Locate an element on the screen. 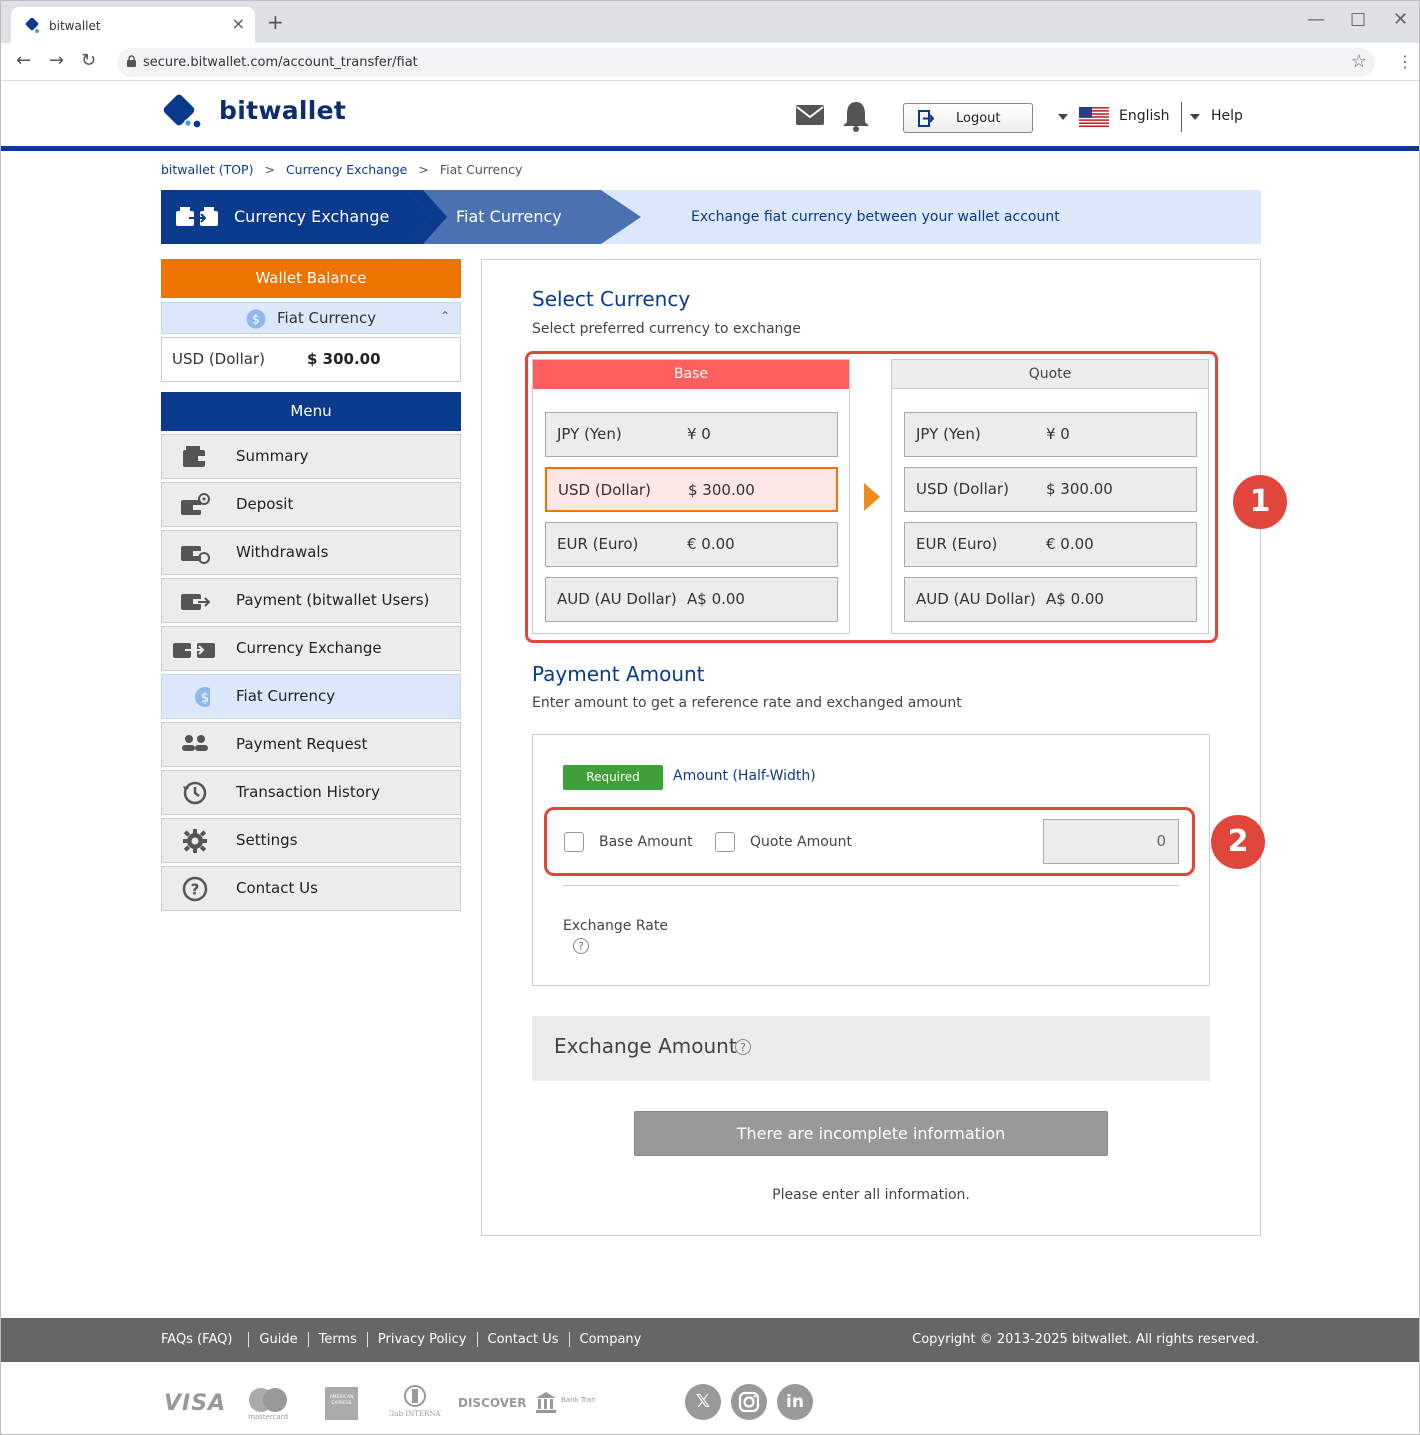 This screenshot has width=1420, height=1435. select-currency-title: Select Currency is located at coordinates (611, 299).